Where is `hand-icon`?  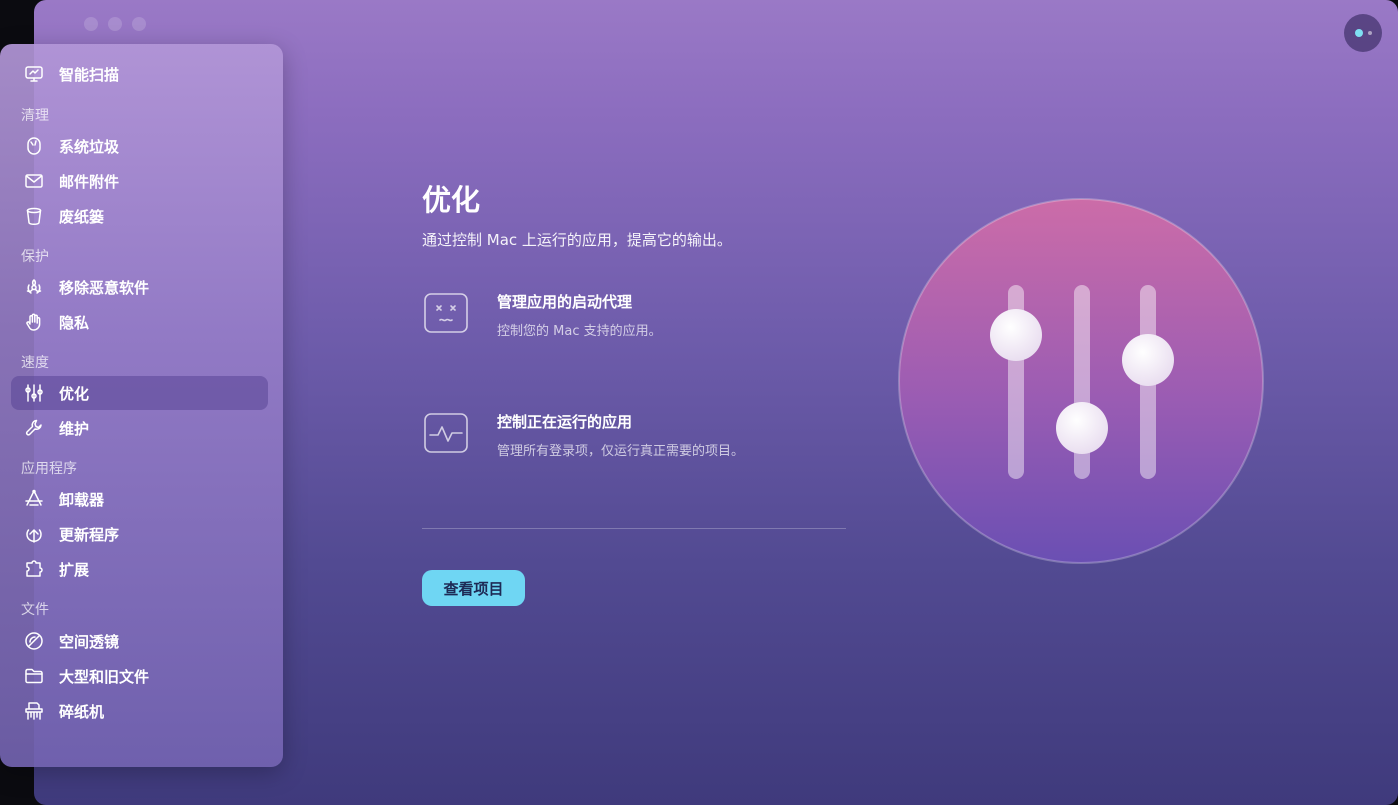
hand-icon is located at coordinates (34, 322).